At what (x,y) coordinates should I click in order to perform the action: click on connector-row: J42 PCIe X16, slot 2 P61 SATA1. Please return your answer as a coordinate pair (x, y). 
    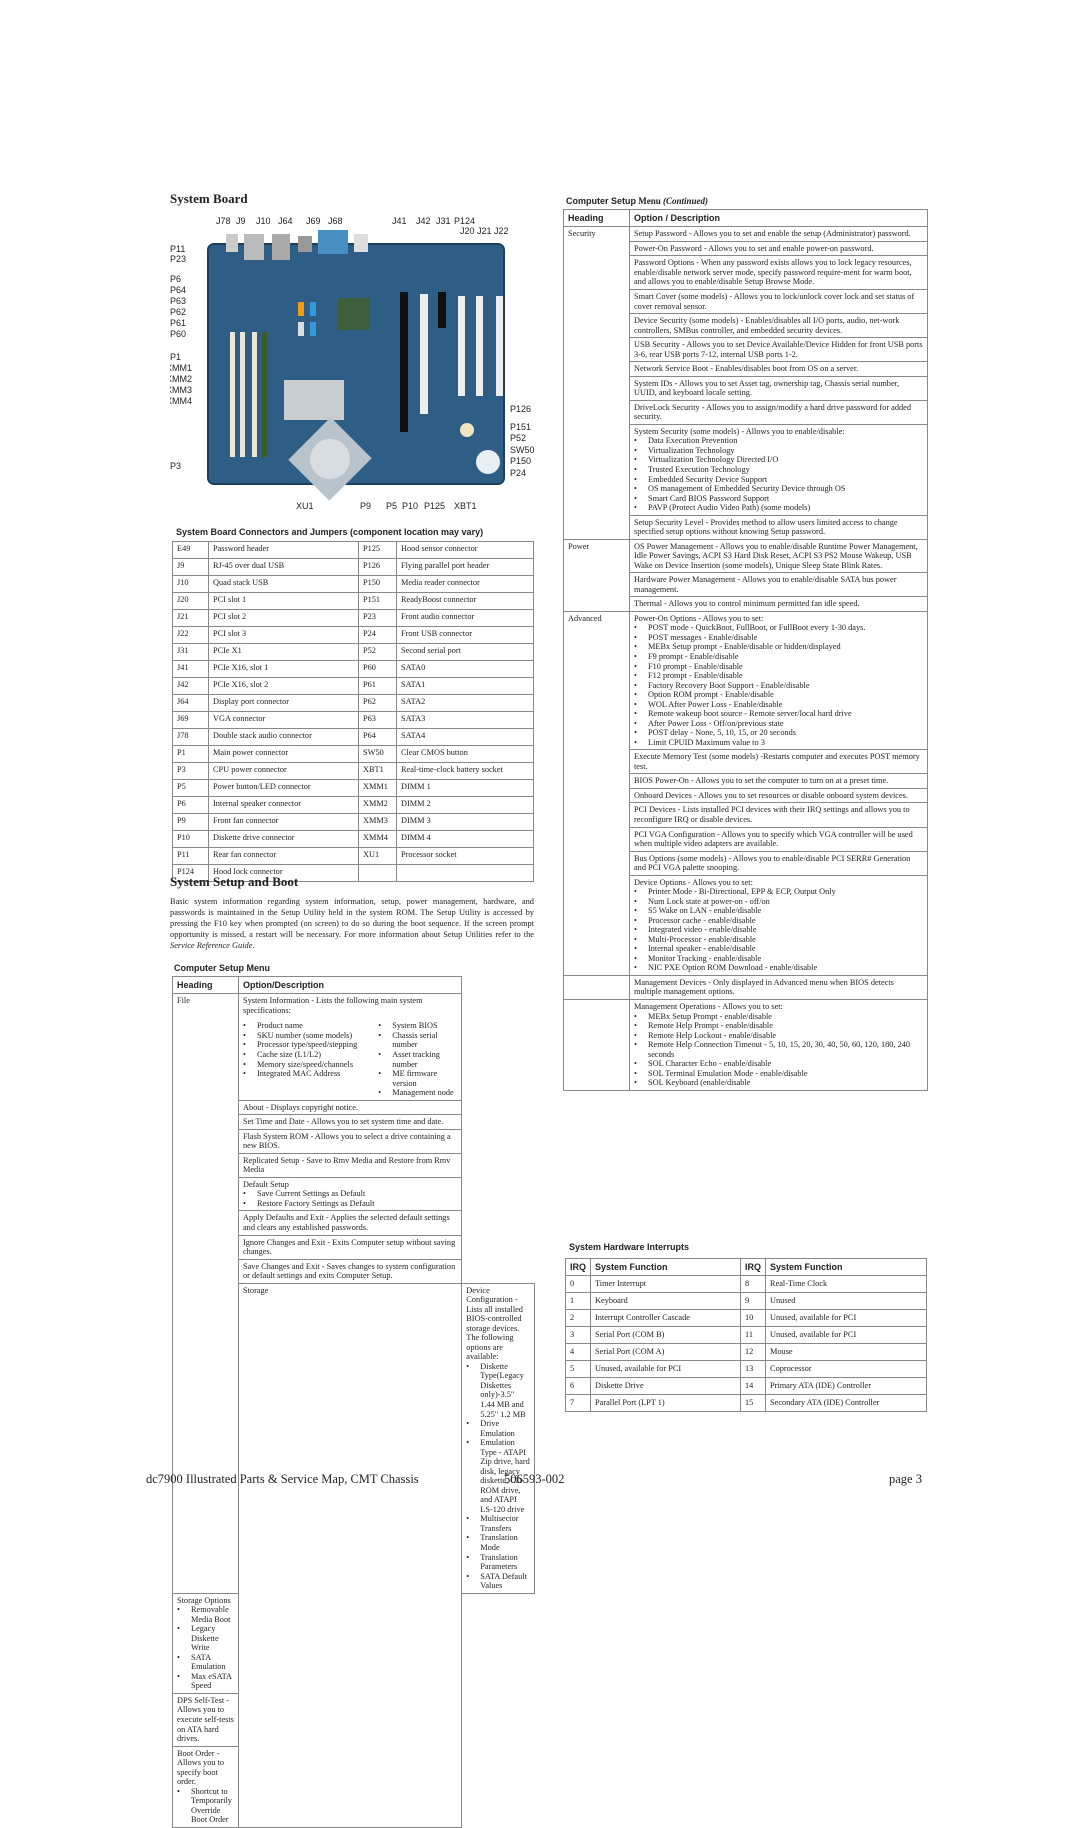
    Looking at the image, I should click on (353, 686).